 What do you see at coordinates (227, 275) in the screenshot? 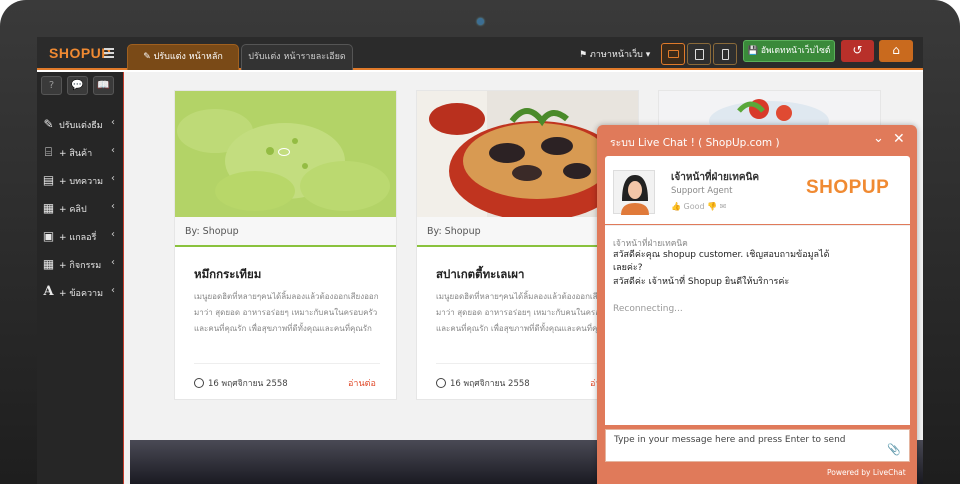
I see `card-title: หมึกกระเทียม` at bounding box center [227, 275].